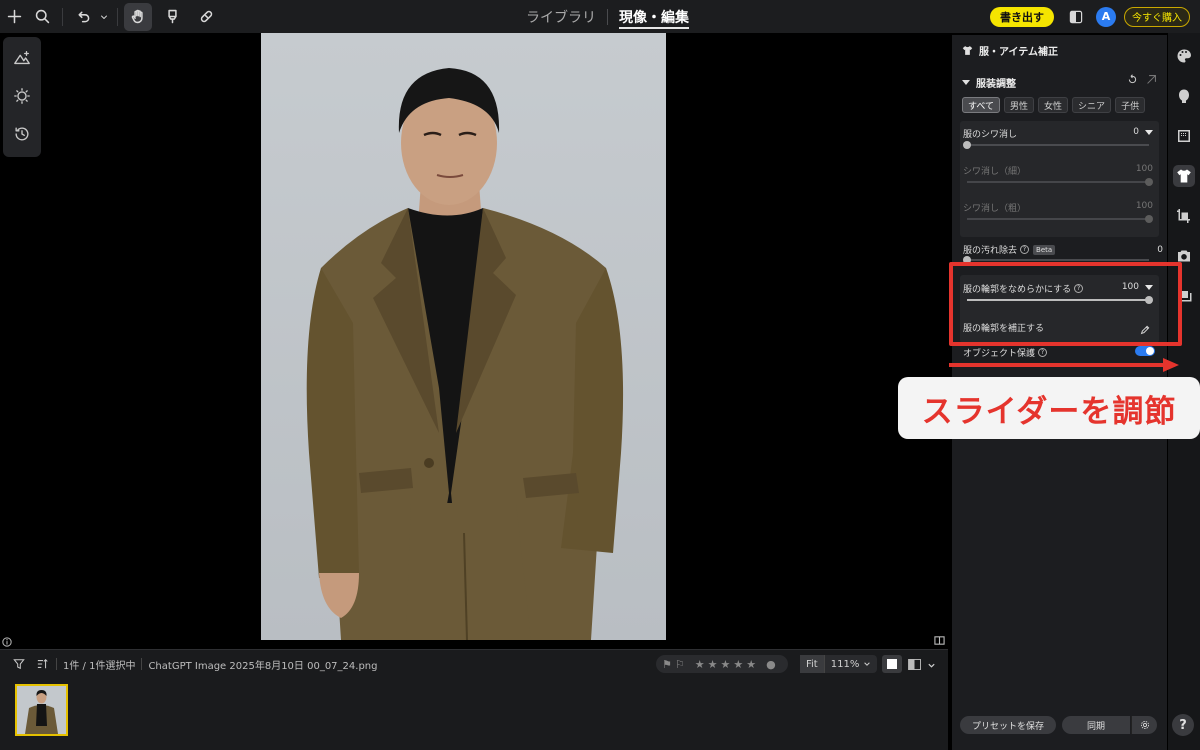 Image resolution: width=1200 pixels, height=750 pixels. I want to click on contour-edit-button, so click(1145, 329).